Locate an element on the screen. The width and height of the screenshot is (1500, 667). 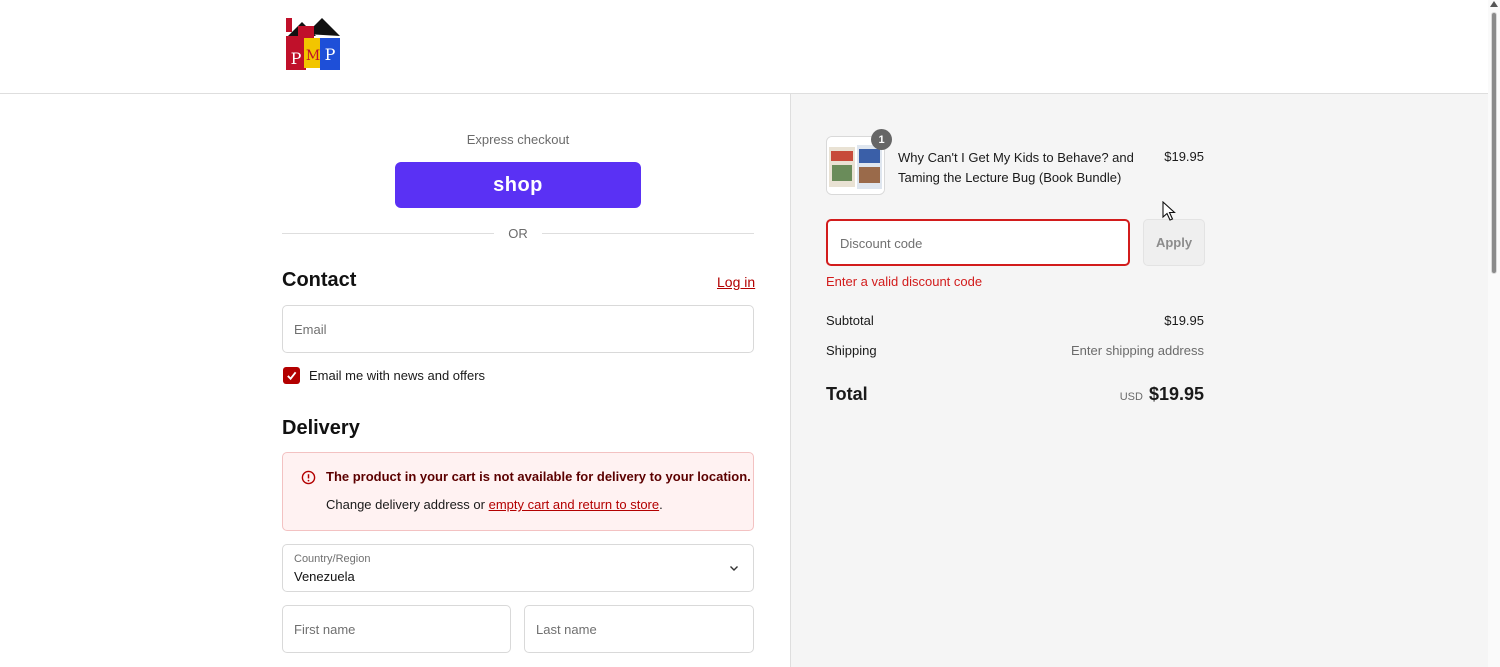
checkmark-icon is located at coordinates (292, 376).